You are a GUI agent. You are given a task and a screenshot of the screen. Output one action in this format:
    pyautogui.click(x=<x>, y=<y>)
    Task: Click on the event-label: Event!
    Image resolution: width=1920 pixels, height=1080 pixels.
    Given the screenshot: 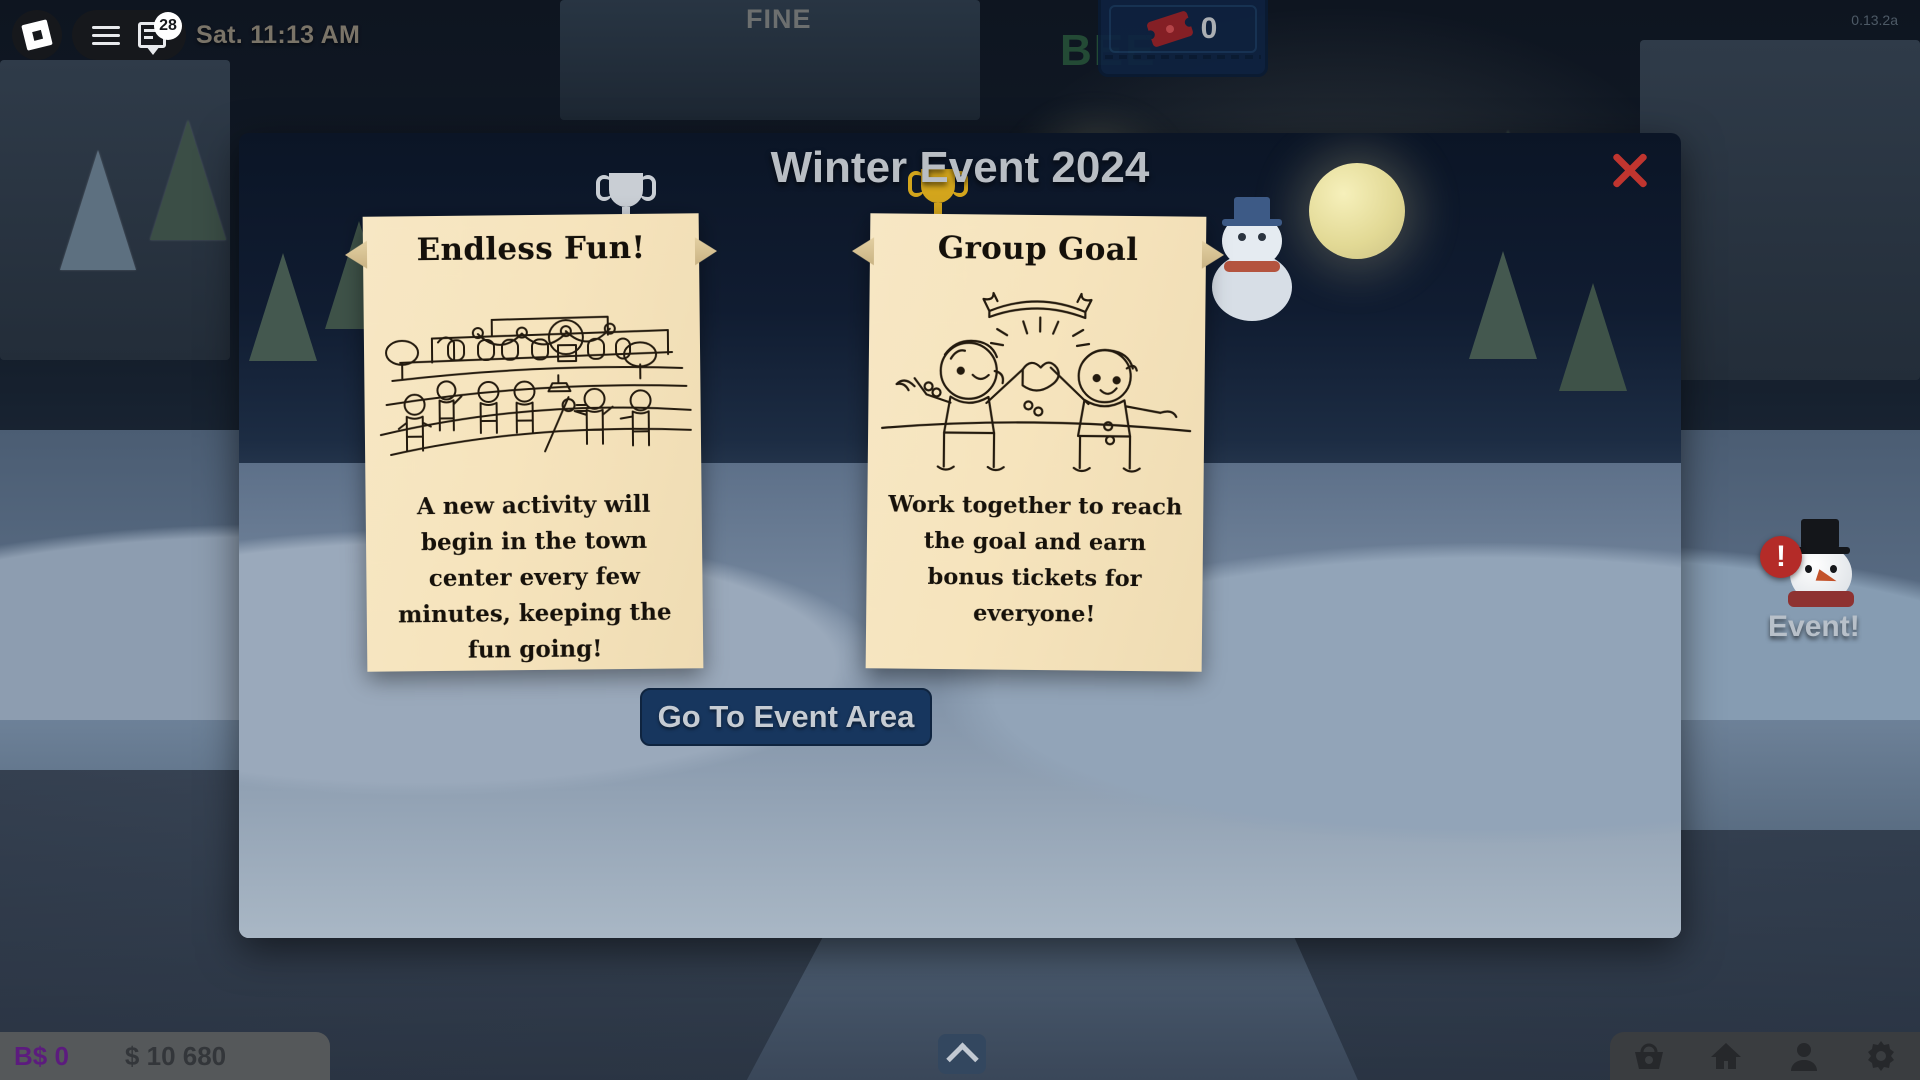 What is the action you would take?
    pyautogui.click(x=1814, y=626)
    